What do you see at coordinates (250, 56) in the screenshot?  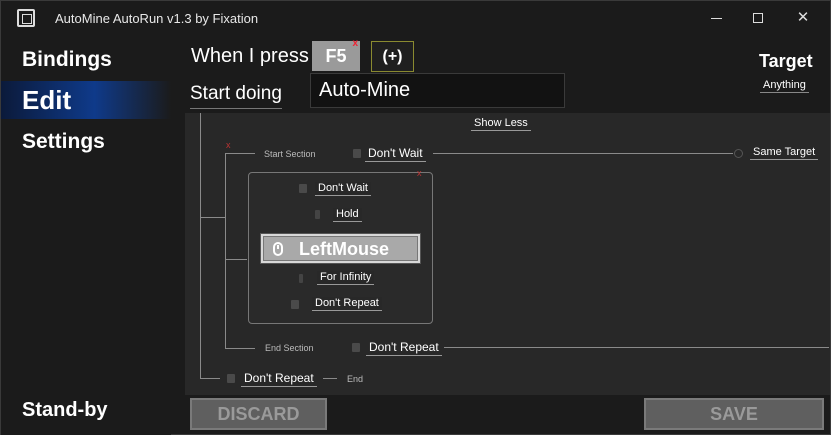 I see `when-i-press-label: When I press` at bounding box center [250, 56].